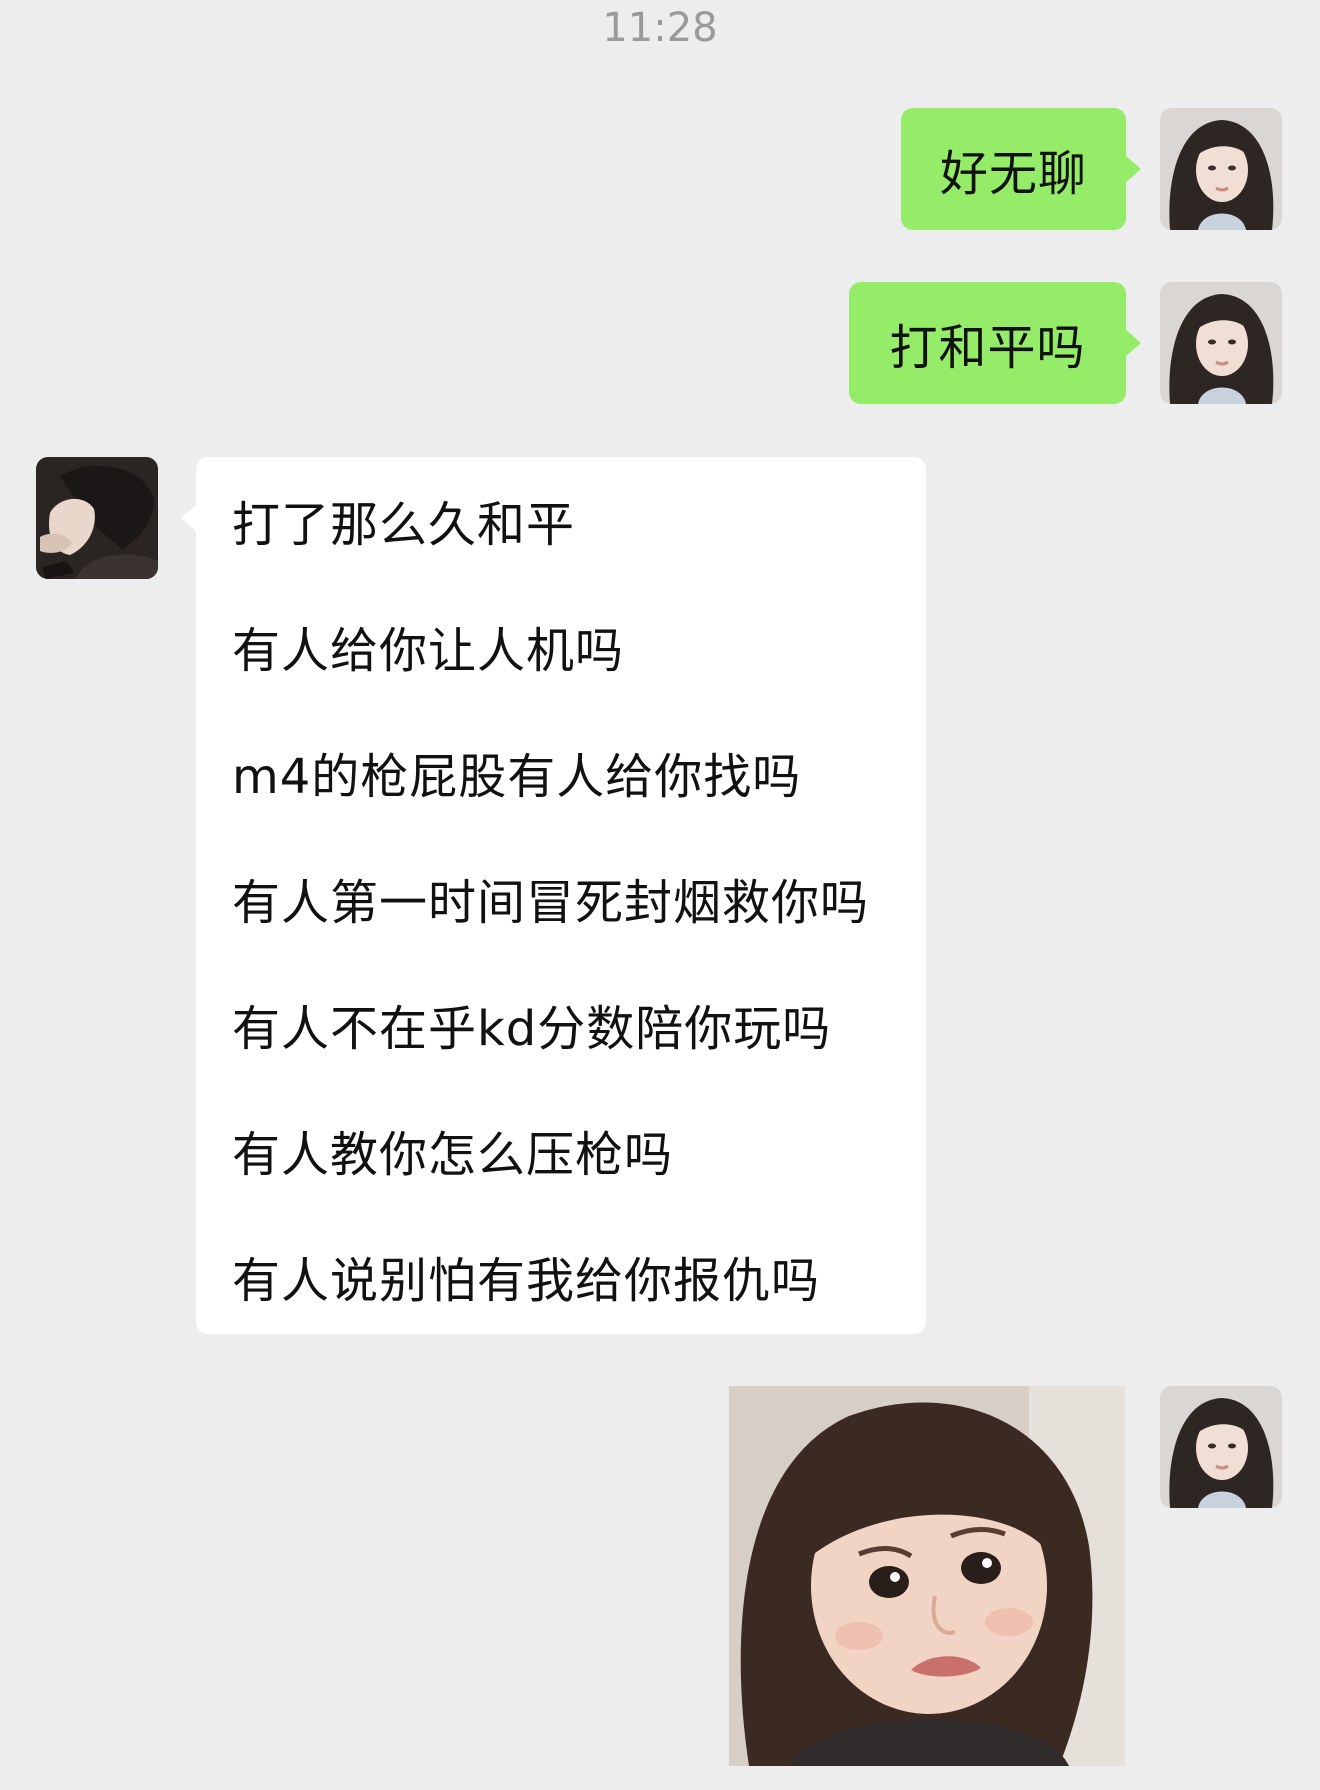  I want to click on sent-message-bubble: 好无聊, so click(1021, 169).